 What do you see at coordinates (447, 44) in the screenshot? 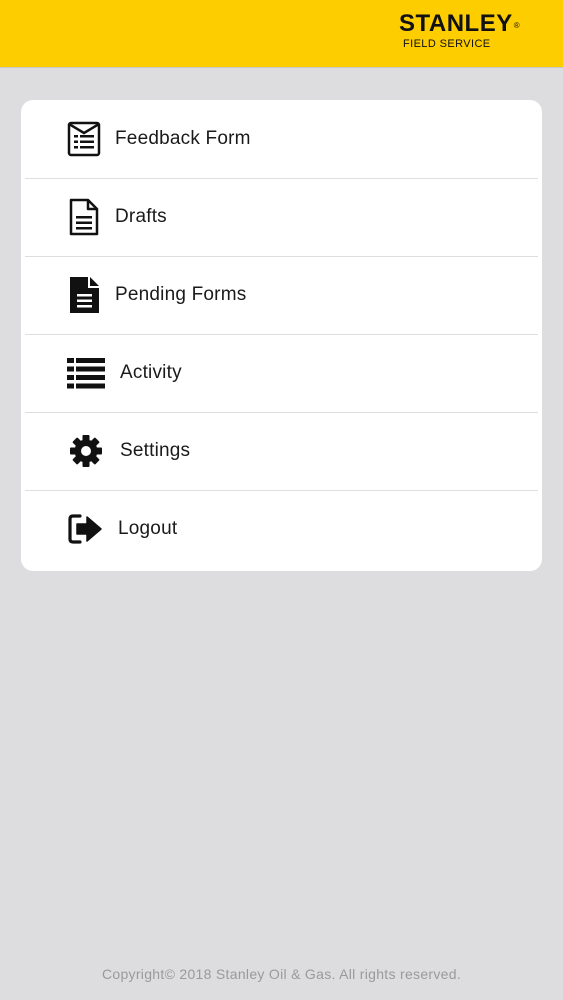
I see `brand-subtitle: FIELD SERVICE` at bounding box center [447, 44].